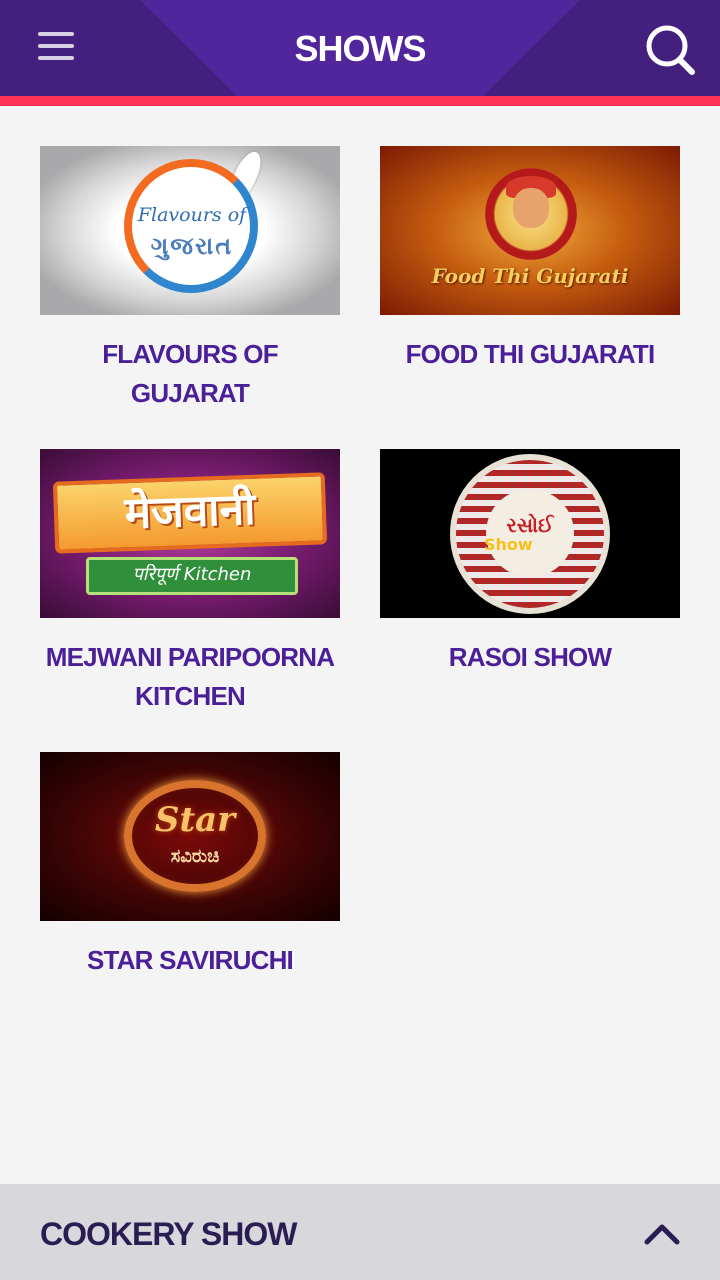 Image resolution: width=720 pixels, height=1280 pixels. What do you see at coordinates (168, 1234) in the screenshot?
I see `category-label: COOKERY SHOW` at bounding box center [168, 1234].